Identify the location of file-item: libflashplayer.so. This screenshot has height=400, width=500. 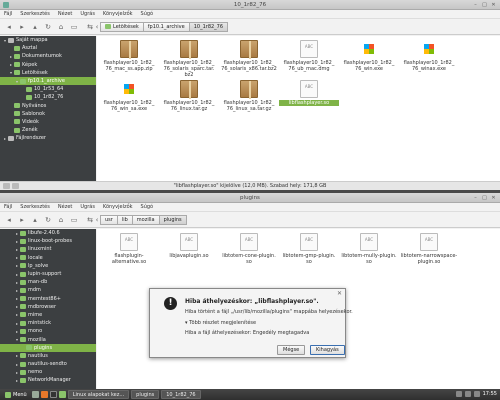
(309, 93).